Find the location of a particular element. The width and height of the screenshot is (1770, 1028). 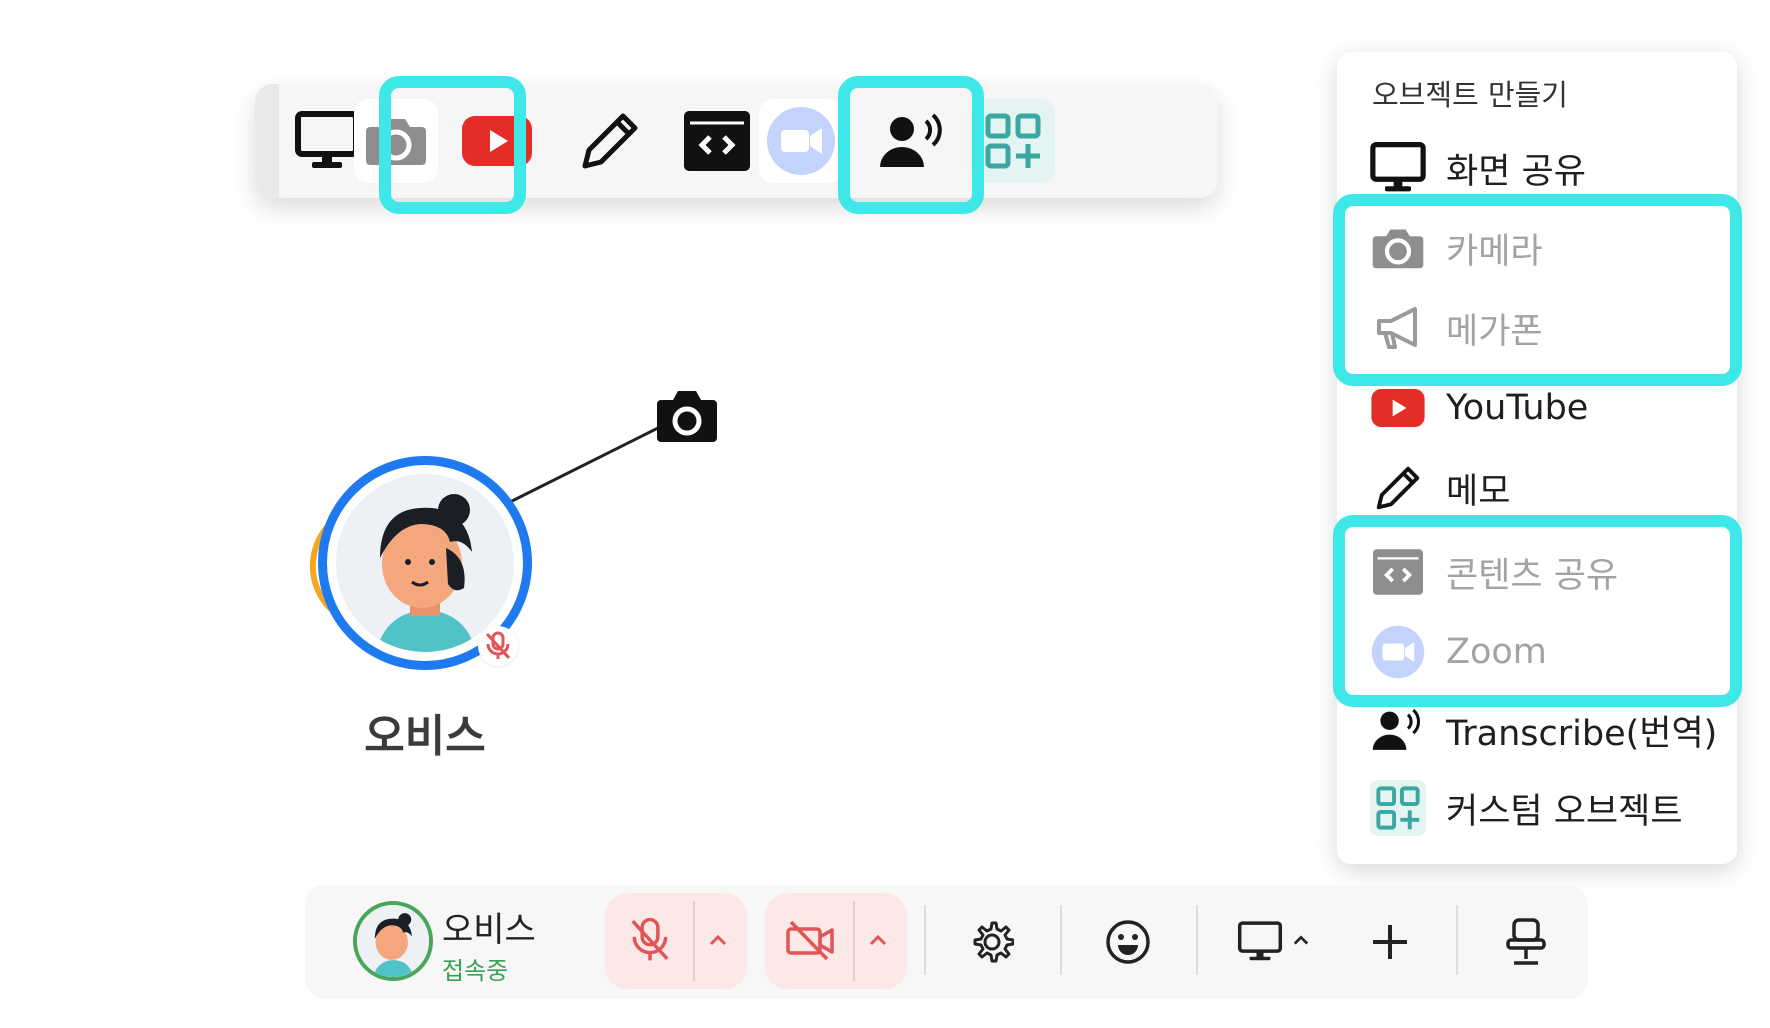

my-avatar is located at coordinates (393, 941).